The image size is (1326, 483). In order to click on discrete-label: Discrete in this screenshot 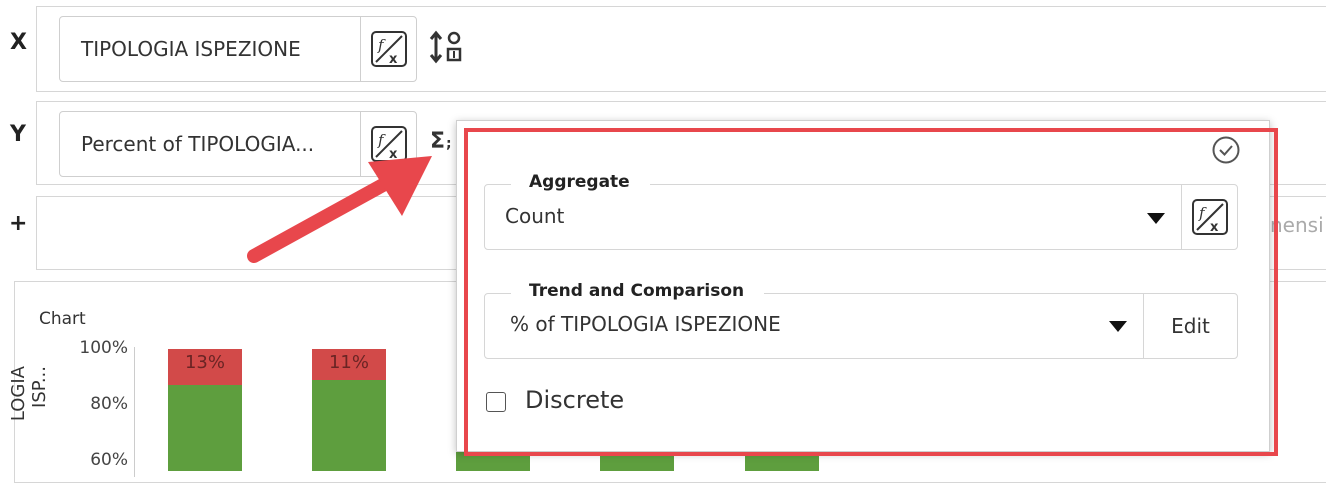, I will do `click(574, 400)`.